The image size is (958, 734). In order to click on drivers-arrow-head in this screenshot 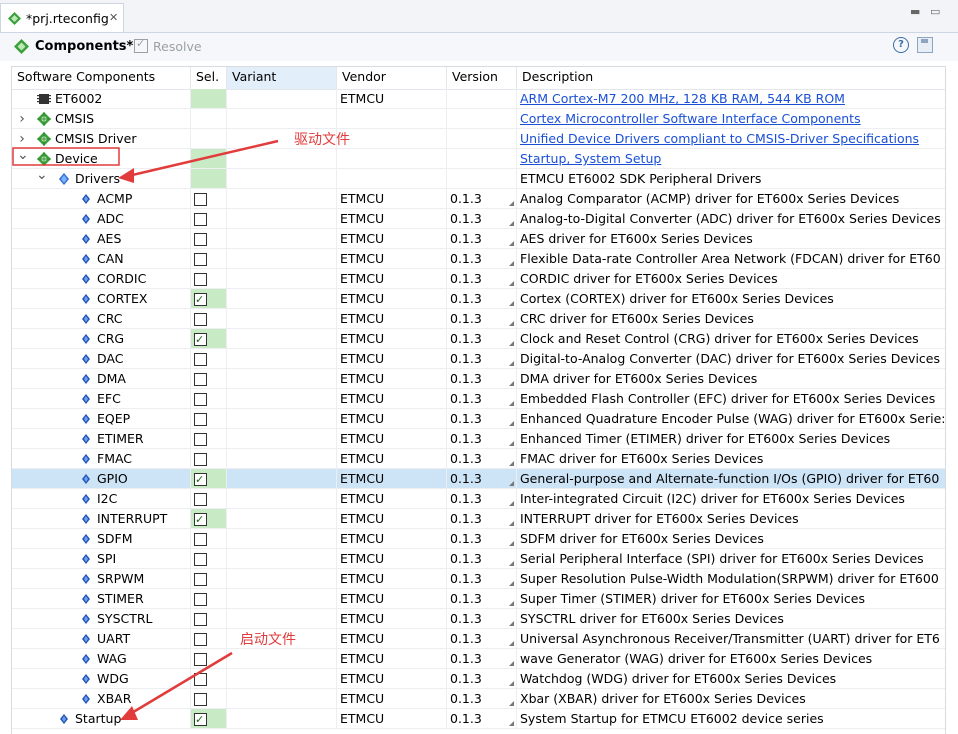, I will do `click(126, 175)`.